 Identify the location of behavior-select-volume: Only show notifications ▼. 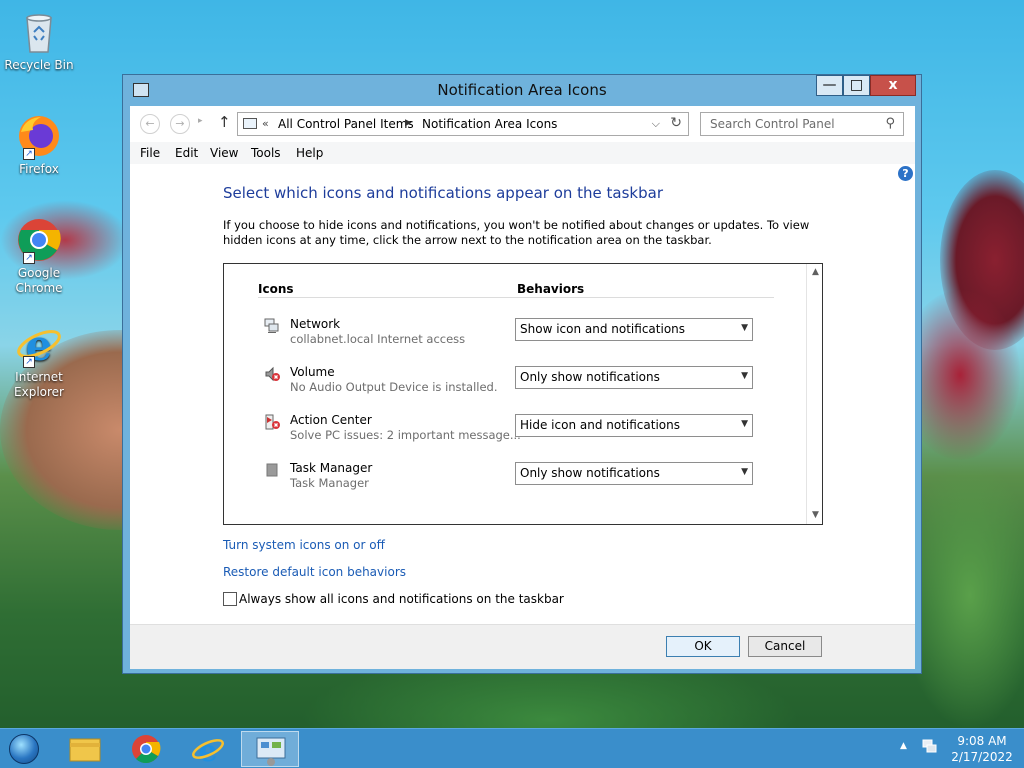
(634, 377).